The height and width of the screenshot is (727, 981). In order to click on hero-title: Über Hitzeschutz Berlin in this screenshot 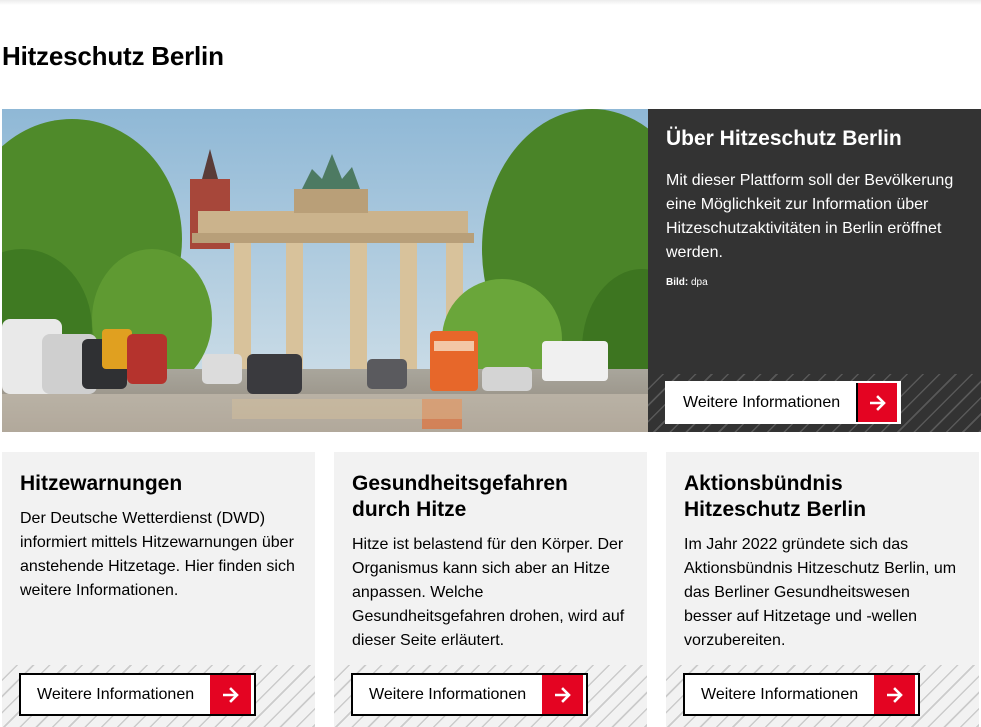, I will do `click(784, 138)`.